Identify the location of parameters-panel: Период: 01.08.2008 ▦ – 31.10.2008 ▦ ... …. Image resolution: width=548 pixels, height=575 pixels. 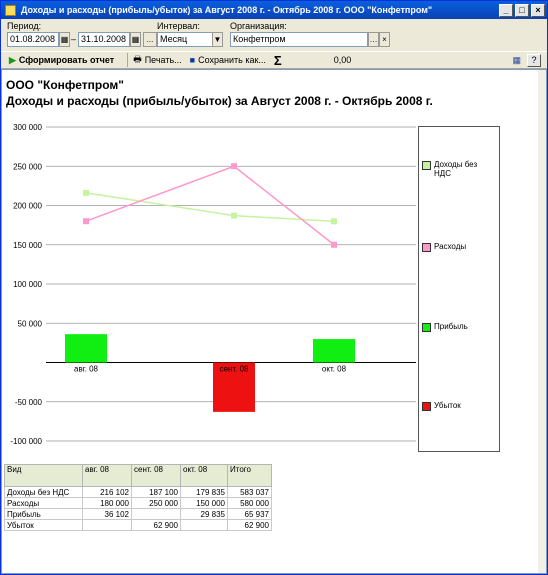
(274, 34).